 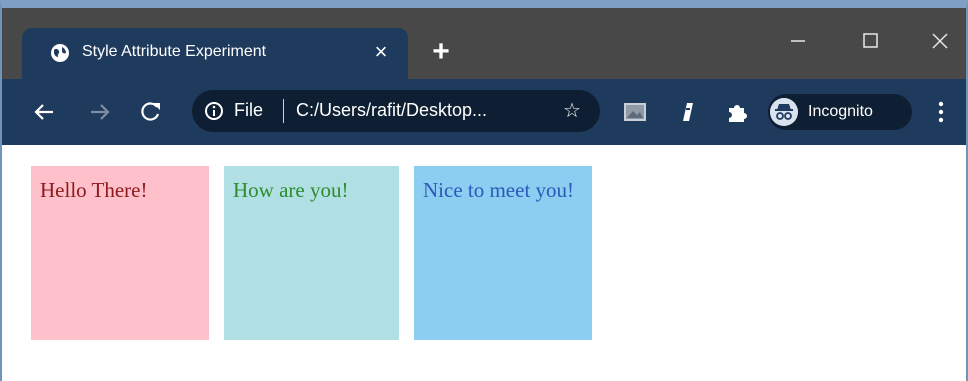 I want to click on puzzle-icon, so click(x=737, y=112).